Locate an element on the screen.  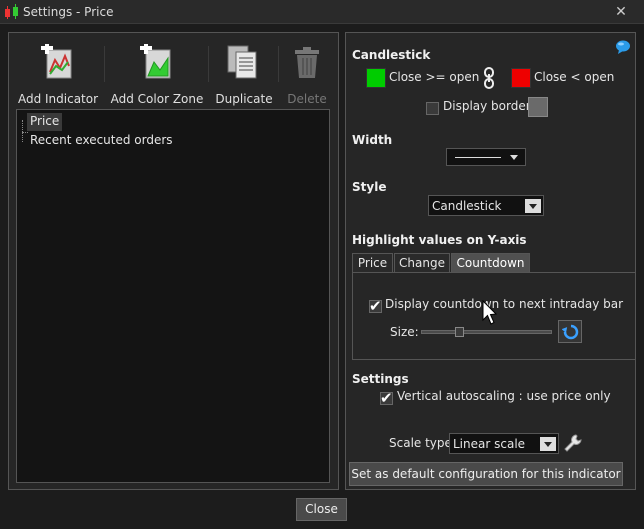
mouse-cursor-icon is located at coordinates (490, 312).